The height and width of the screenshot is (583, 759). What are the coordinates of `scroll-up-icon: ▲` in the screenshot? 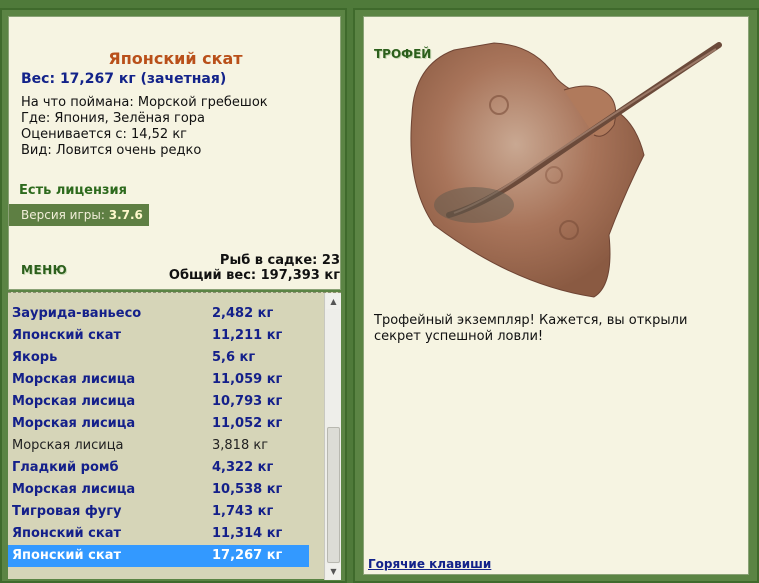 It's located at (333, 301).